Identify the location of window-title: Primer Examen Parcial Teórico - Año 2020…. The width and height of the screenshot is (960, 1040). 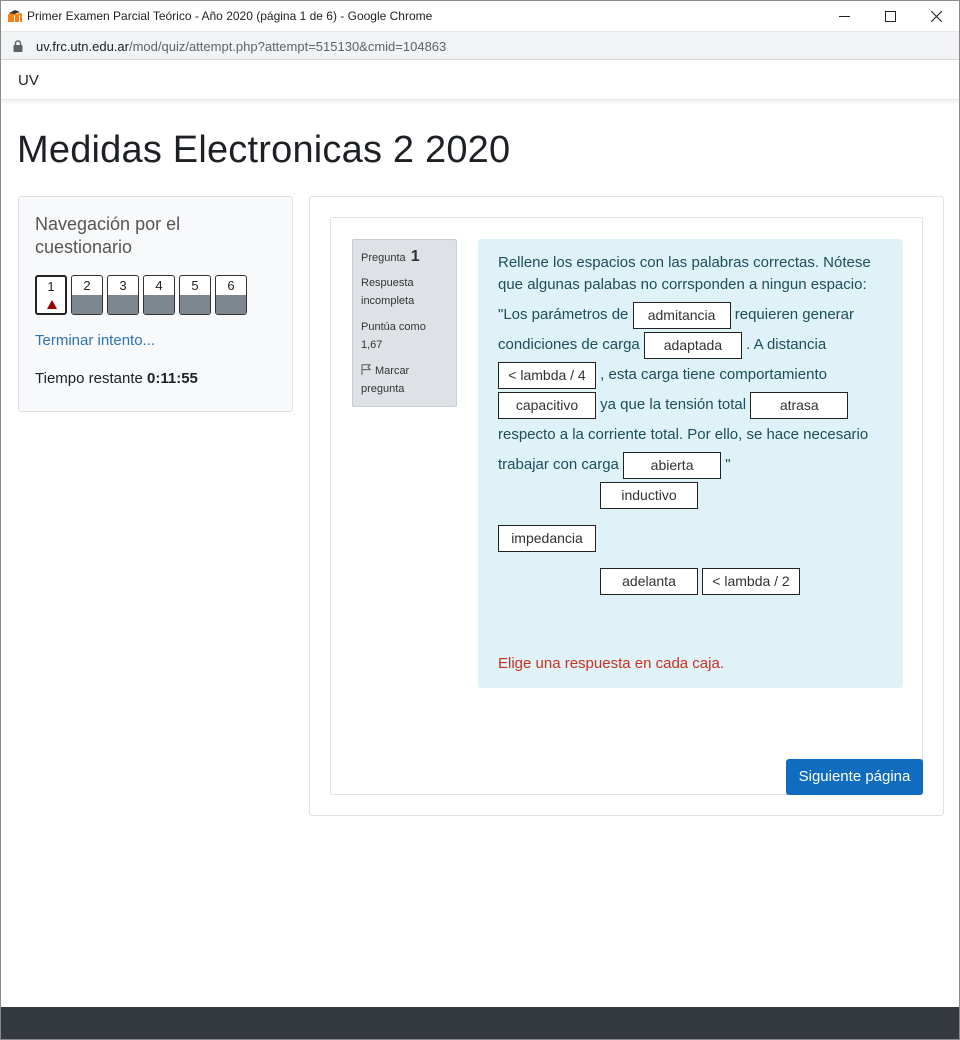
(230, 16).